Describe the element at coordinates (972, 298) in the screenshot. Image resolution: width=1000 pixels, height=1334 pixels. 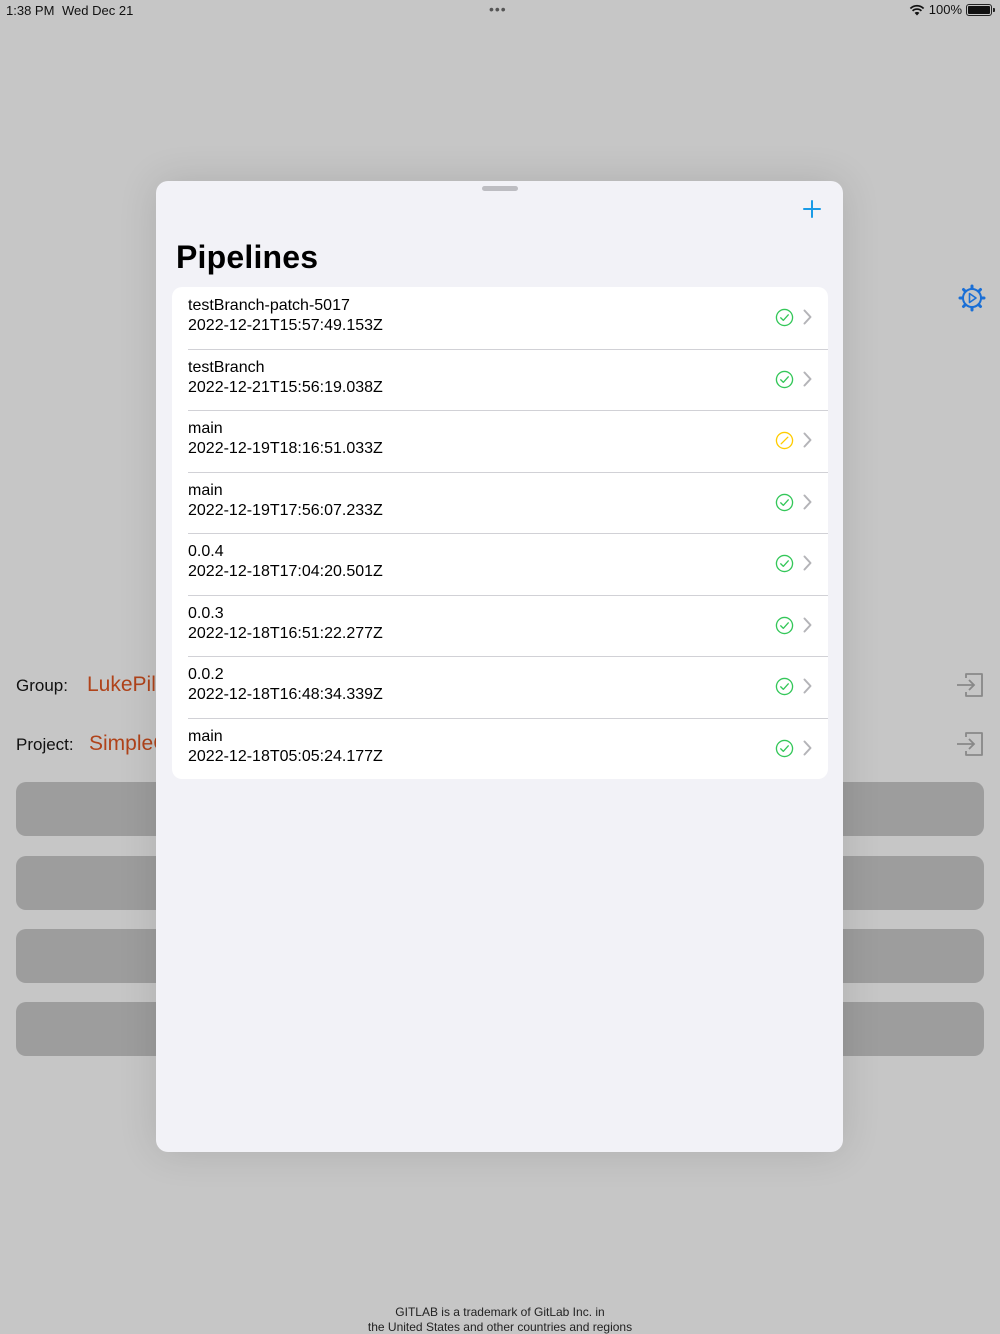
I see `settings-gear-icon` at that location.